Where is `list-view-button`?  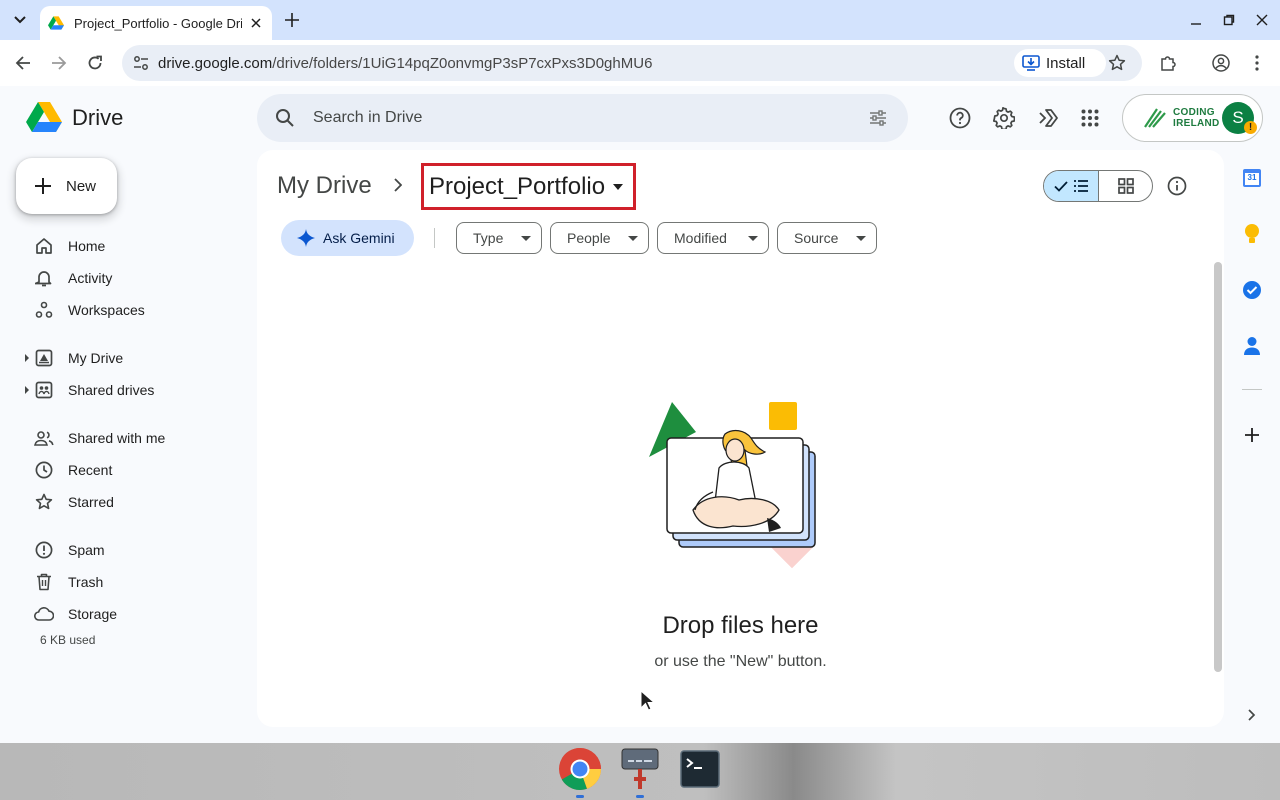
list-view-button is located at coordinates (1071, 186).